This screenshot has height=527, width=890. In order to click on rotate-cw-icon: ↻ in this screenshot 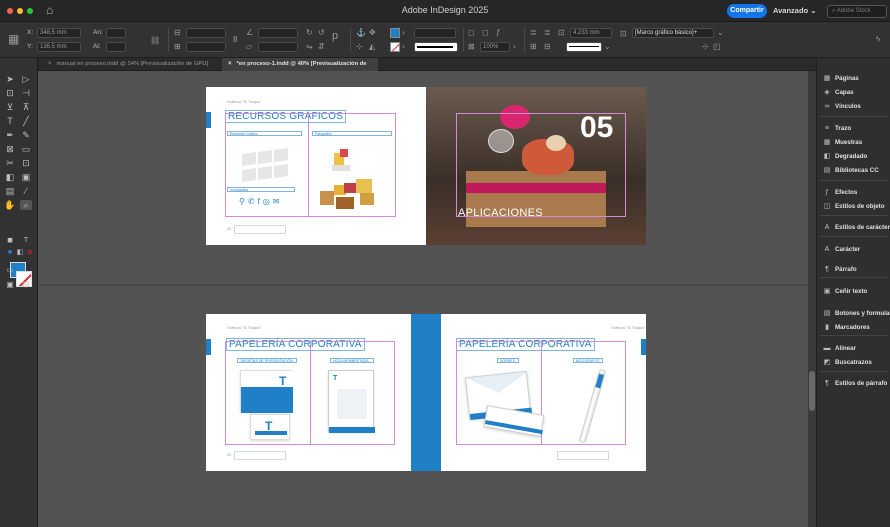, I will do `click(309, 32)`.